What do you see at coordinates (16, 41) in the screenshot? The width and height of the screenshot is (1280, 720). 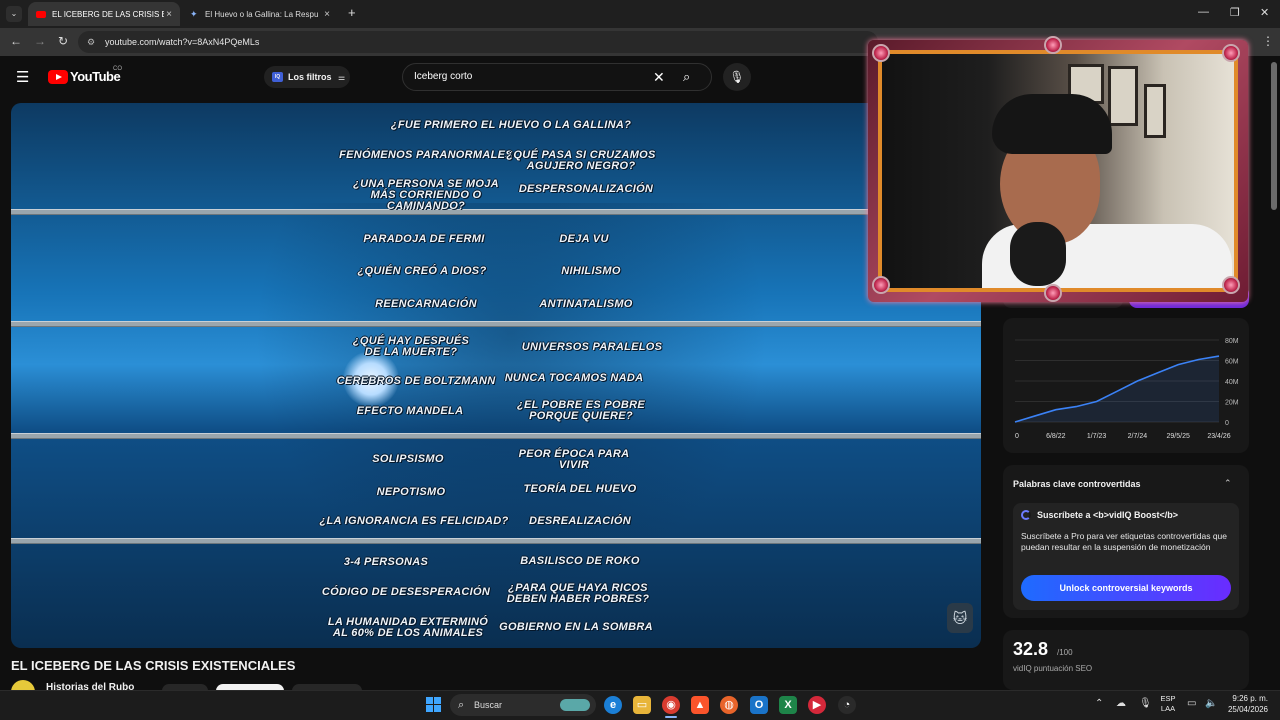 I see `back-icon: ←` at bounding box center [16, 41].